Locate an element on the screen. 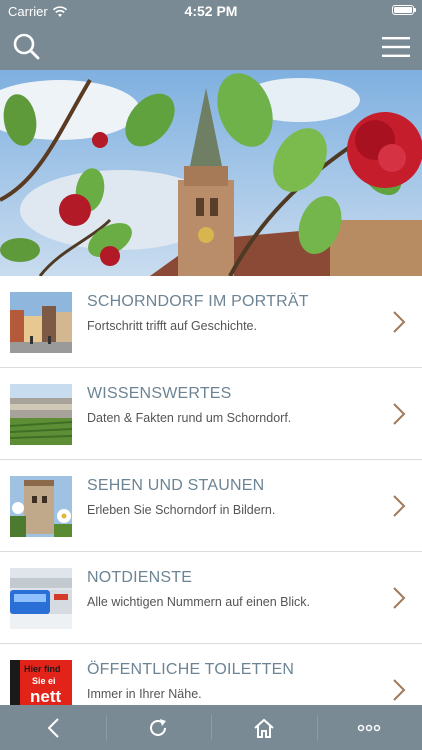 The width and height of the screenshot is (422, 750). more-button is located at coordinates (369, 727).